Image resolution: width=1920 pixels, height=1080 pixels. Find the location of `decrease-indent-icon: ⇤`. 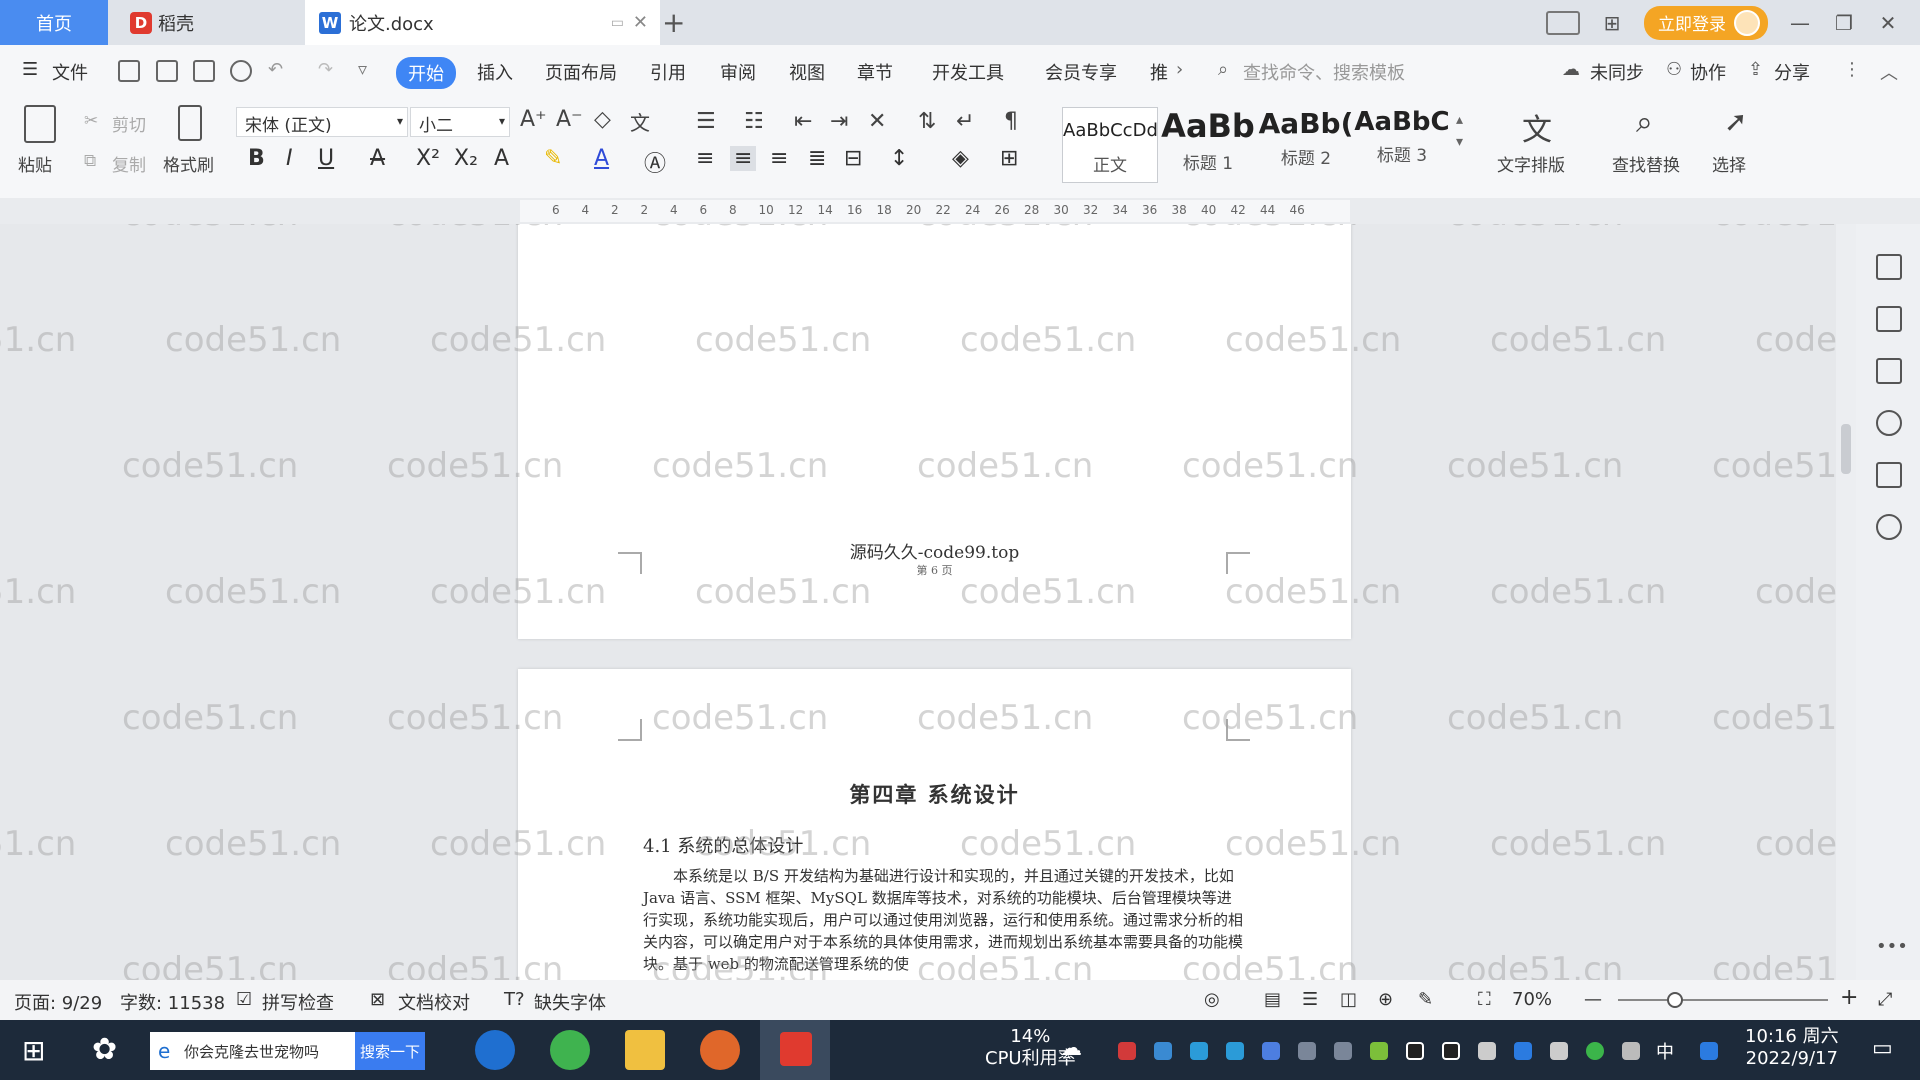

decrease-indent-icon: ⇤ is located at coordinates (803, 121).